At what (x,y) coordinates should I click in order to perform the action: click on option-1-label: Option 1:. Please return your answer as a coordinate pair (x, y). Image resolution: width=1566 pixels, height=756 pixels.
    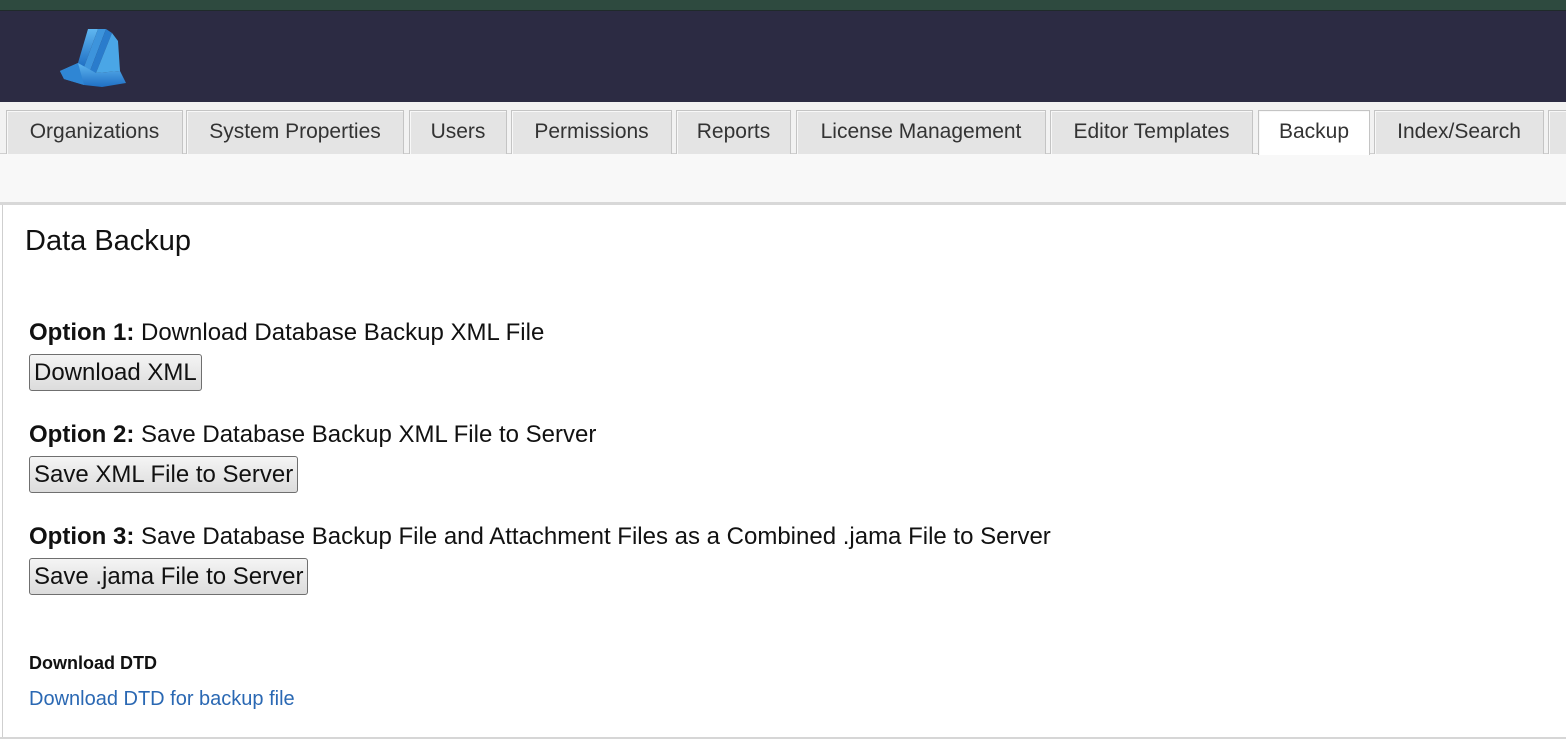
    Looking at the image, I should click on (82, 332).